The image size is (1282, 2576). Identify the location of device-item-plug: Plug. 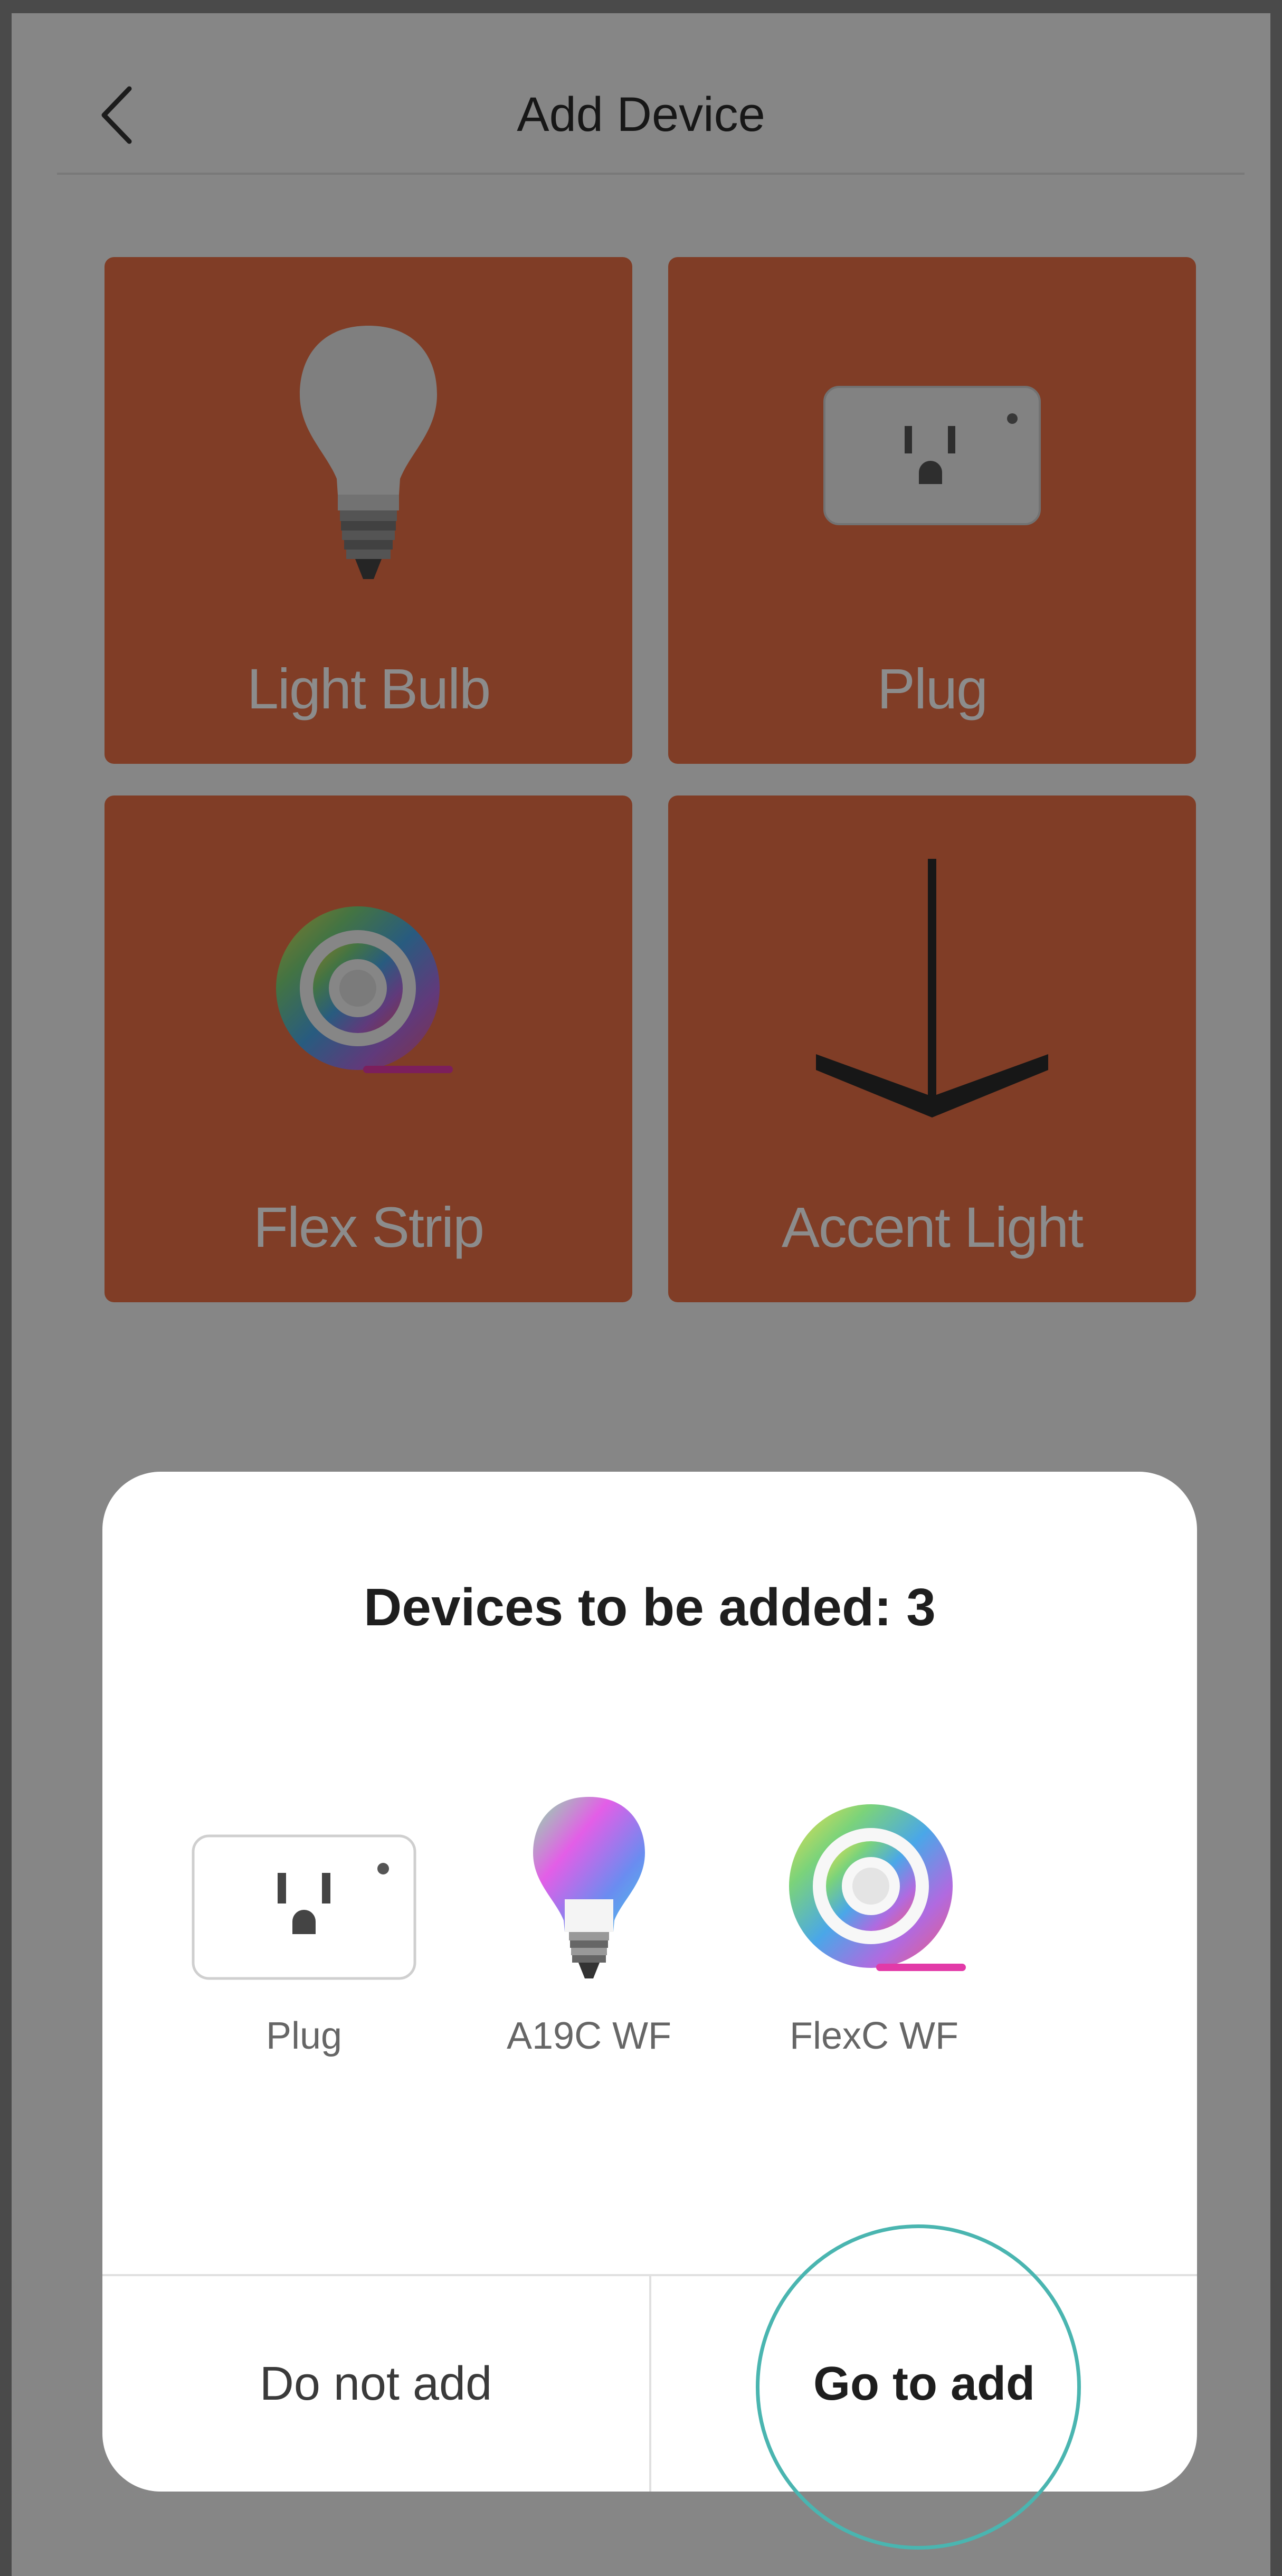
(304, 1941).